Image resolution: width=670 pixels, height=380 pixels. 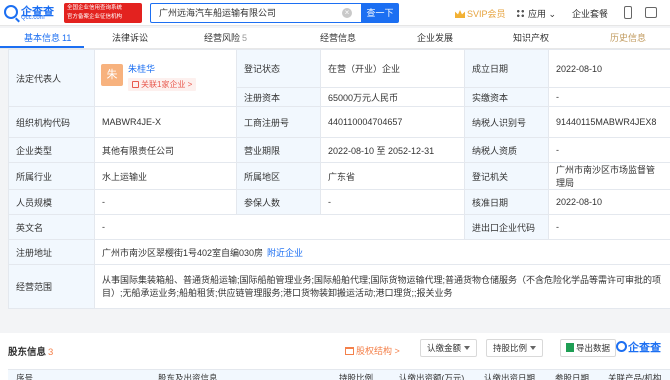 I want to click on company-type-value: 其他有限责任公司, so click(x=165, y=150).